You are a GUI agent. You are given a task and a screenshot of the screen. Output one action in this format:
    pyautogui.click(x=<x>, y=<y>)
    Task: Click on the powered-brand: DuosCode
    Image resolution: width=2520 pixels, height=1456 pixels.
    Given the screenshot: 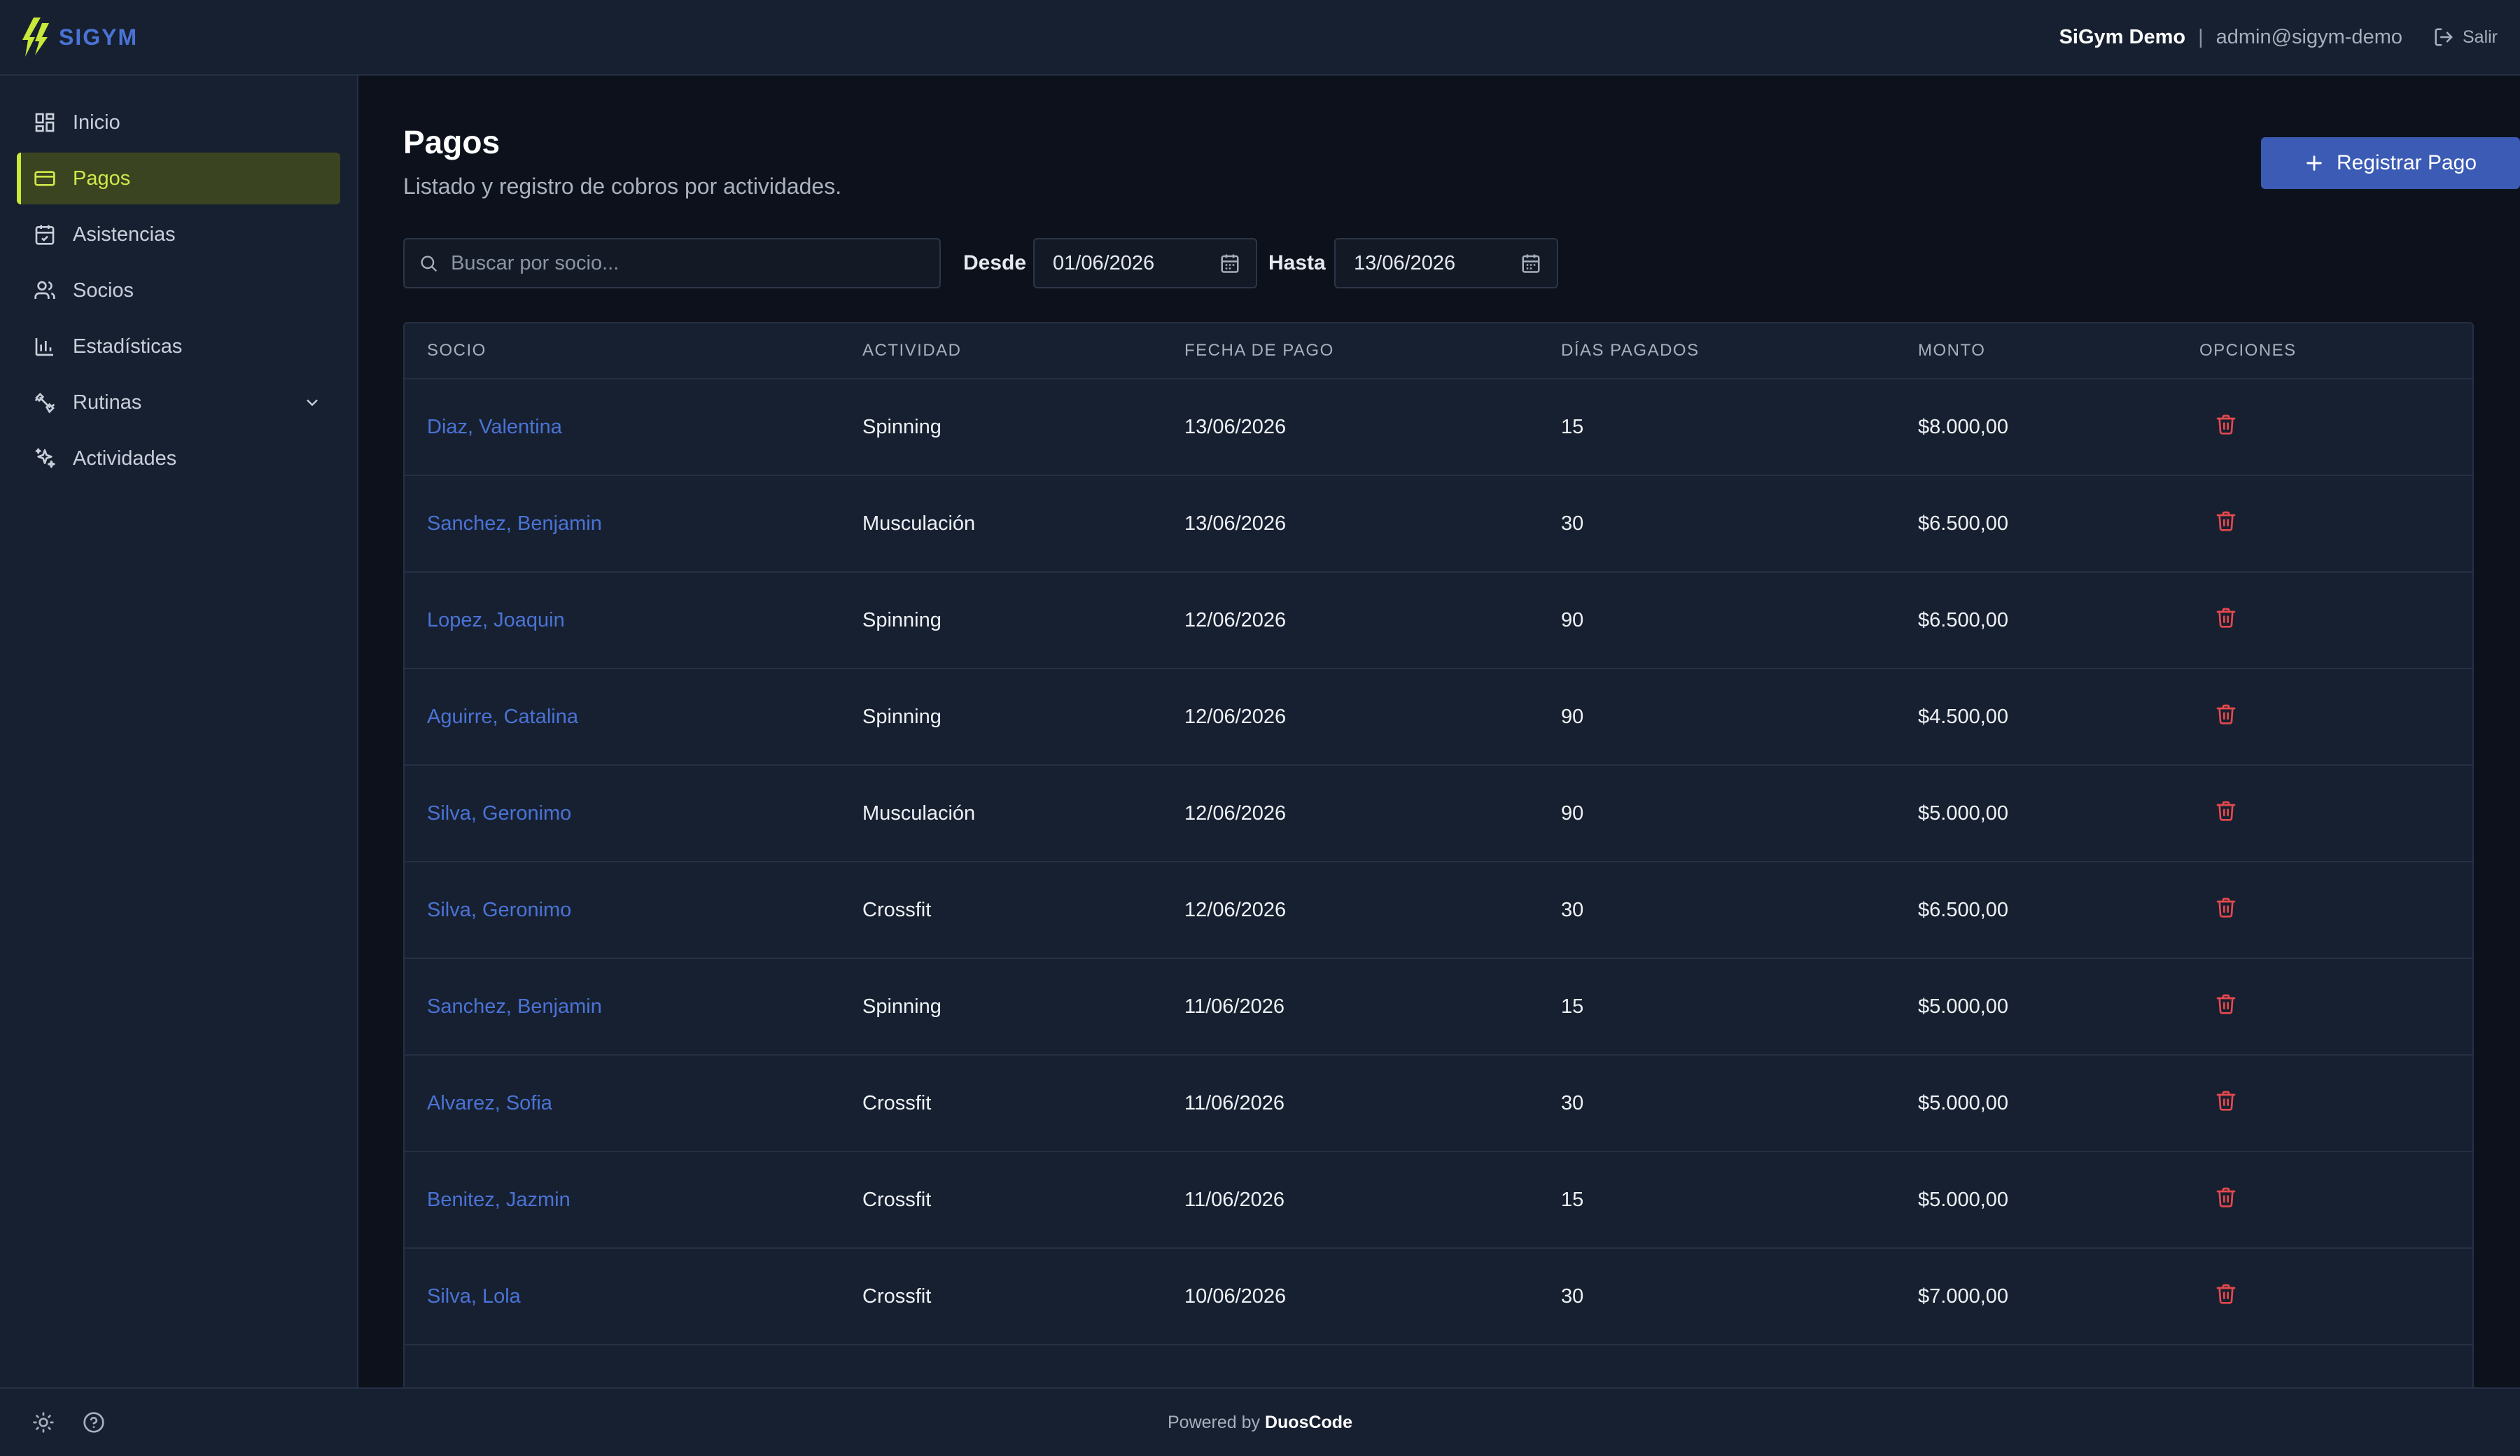 What is the action you would take?
    pyautogui.click(x=1308, y=1422)
    